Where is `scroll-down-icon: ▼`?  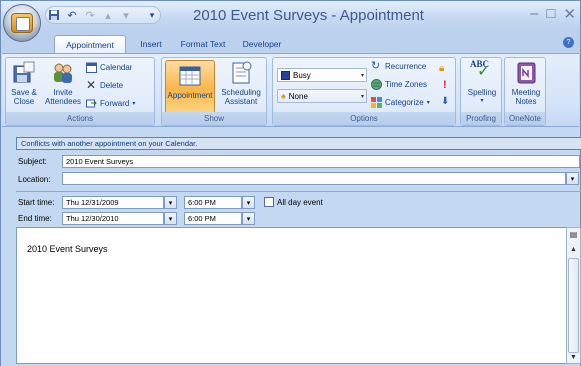
scroll-down-icon: ▼ is located at coordinates (573, 357).